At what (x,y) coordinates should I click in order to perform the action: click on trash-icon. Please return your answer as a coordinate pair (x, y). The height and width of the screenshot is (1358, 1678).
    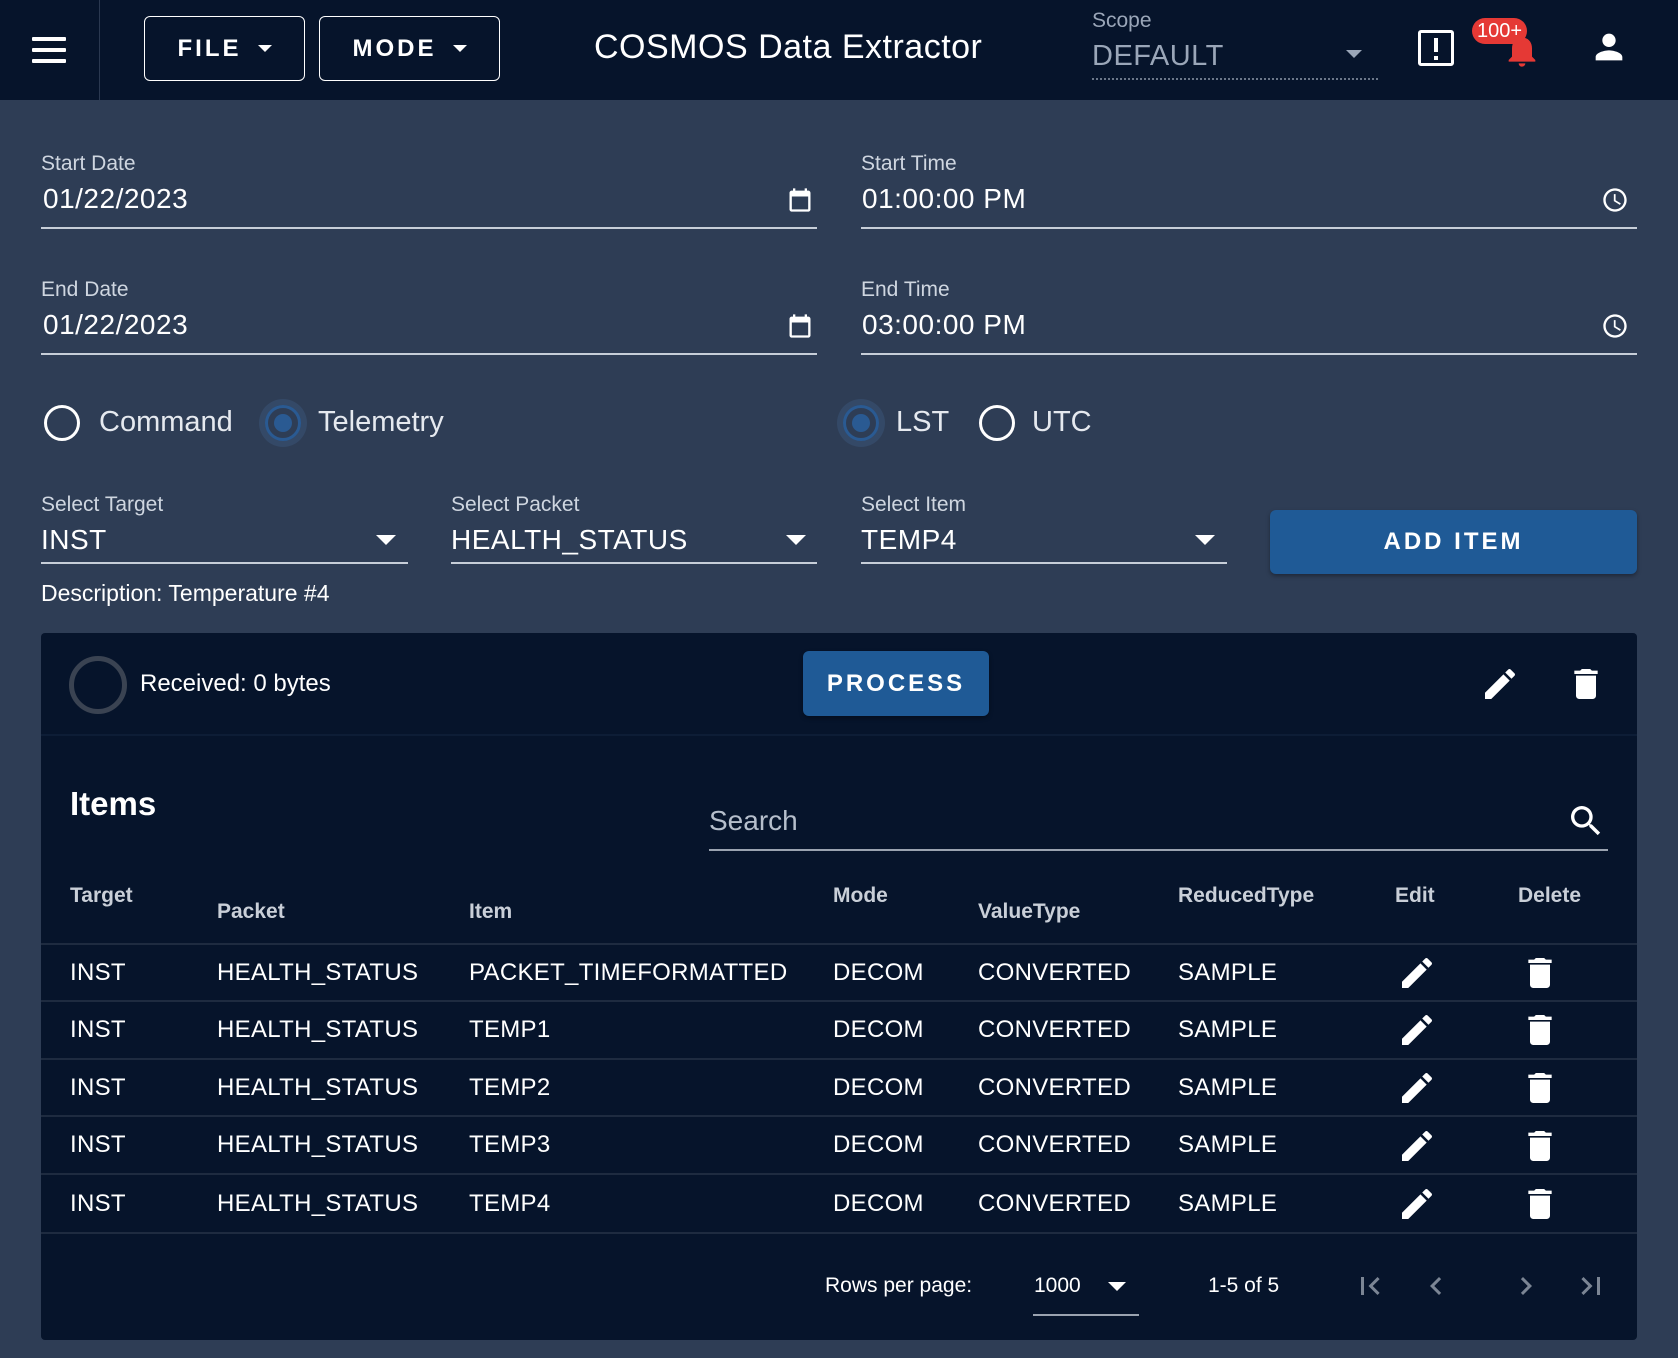
    Looking at the image, I should click on (1586, 684).